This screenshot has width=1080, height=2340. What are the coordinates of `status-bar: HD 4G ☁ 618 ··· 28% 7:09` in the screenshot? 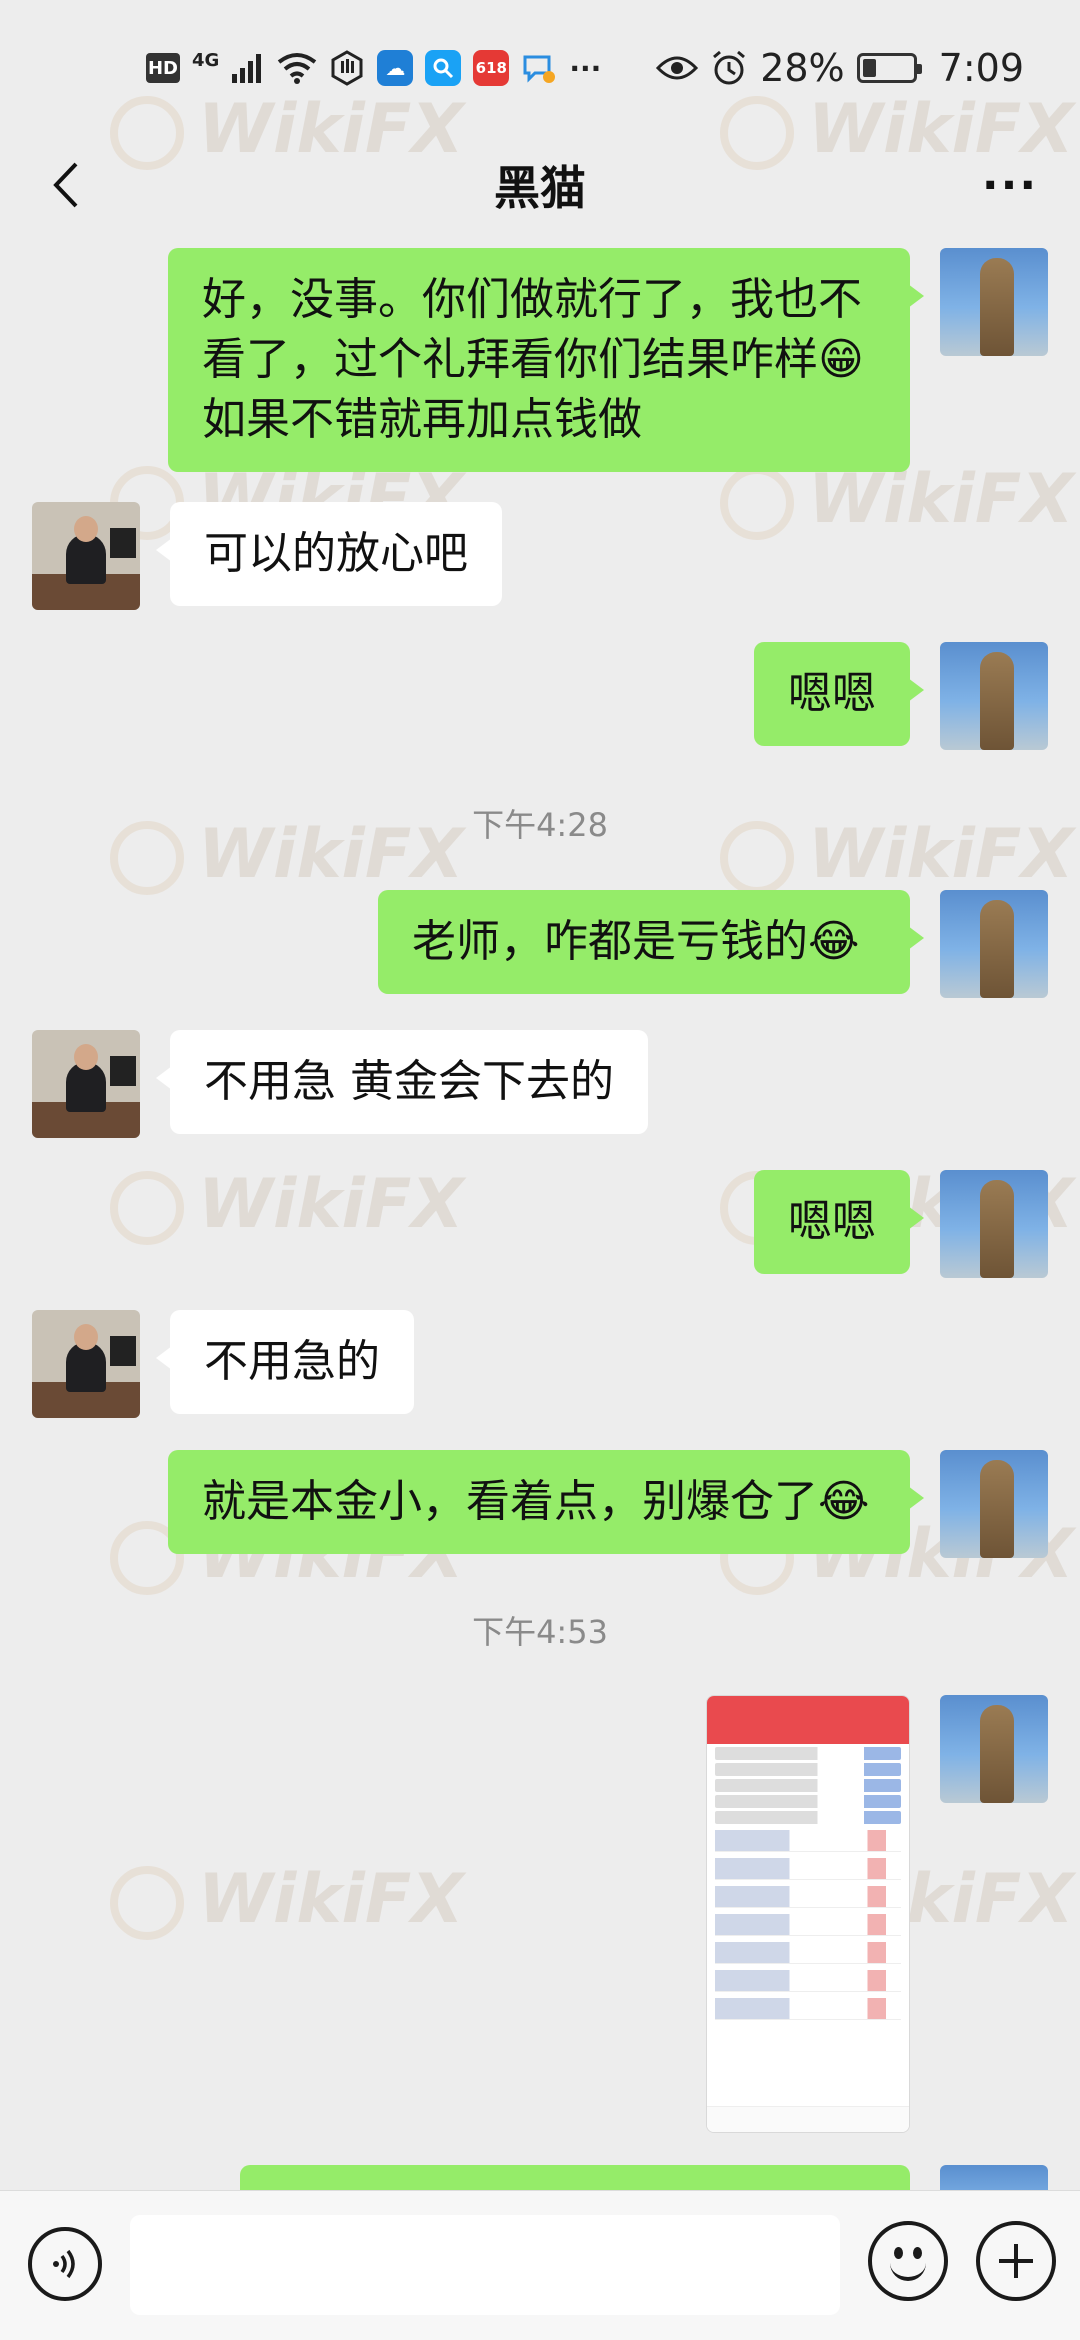 It's located at (540, 65).